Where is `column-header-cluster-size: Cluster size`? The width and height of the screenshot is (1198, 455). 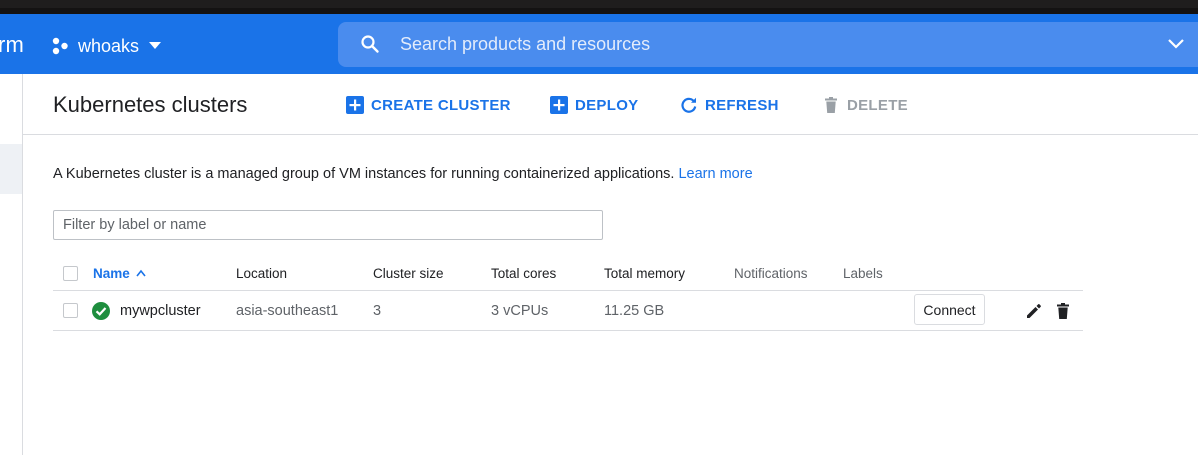 column-header-cluster-size: Cluster size is located at coordinates (408, 273).